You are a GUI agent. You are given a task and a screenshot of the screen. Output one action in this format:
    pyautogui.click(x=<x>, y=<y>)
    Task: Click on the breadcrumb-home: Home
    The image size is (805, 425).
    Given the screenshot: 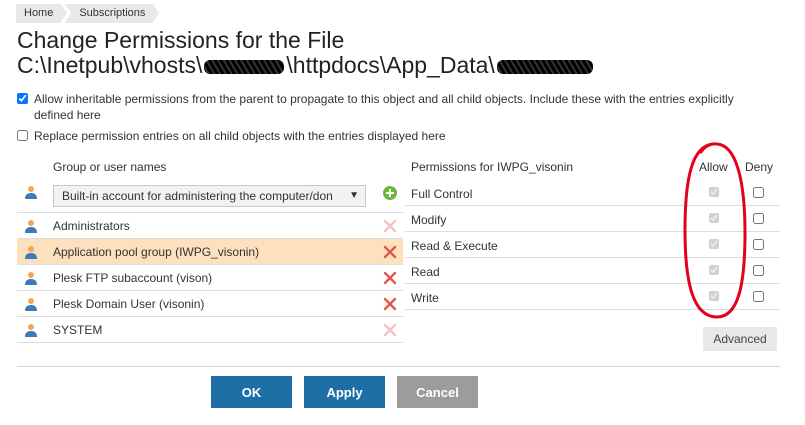 What is the action you would take?
    pyautogui.click(x=42, y=13)
    